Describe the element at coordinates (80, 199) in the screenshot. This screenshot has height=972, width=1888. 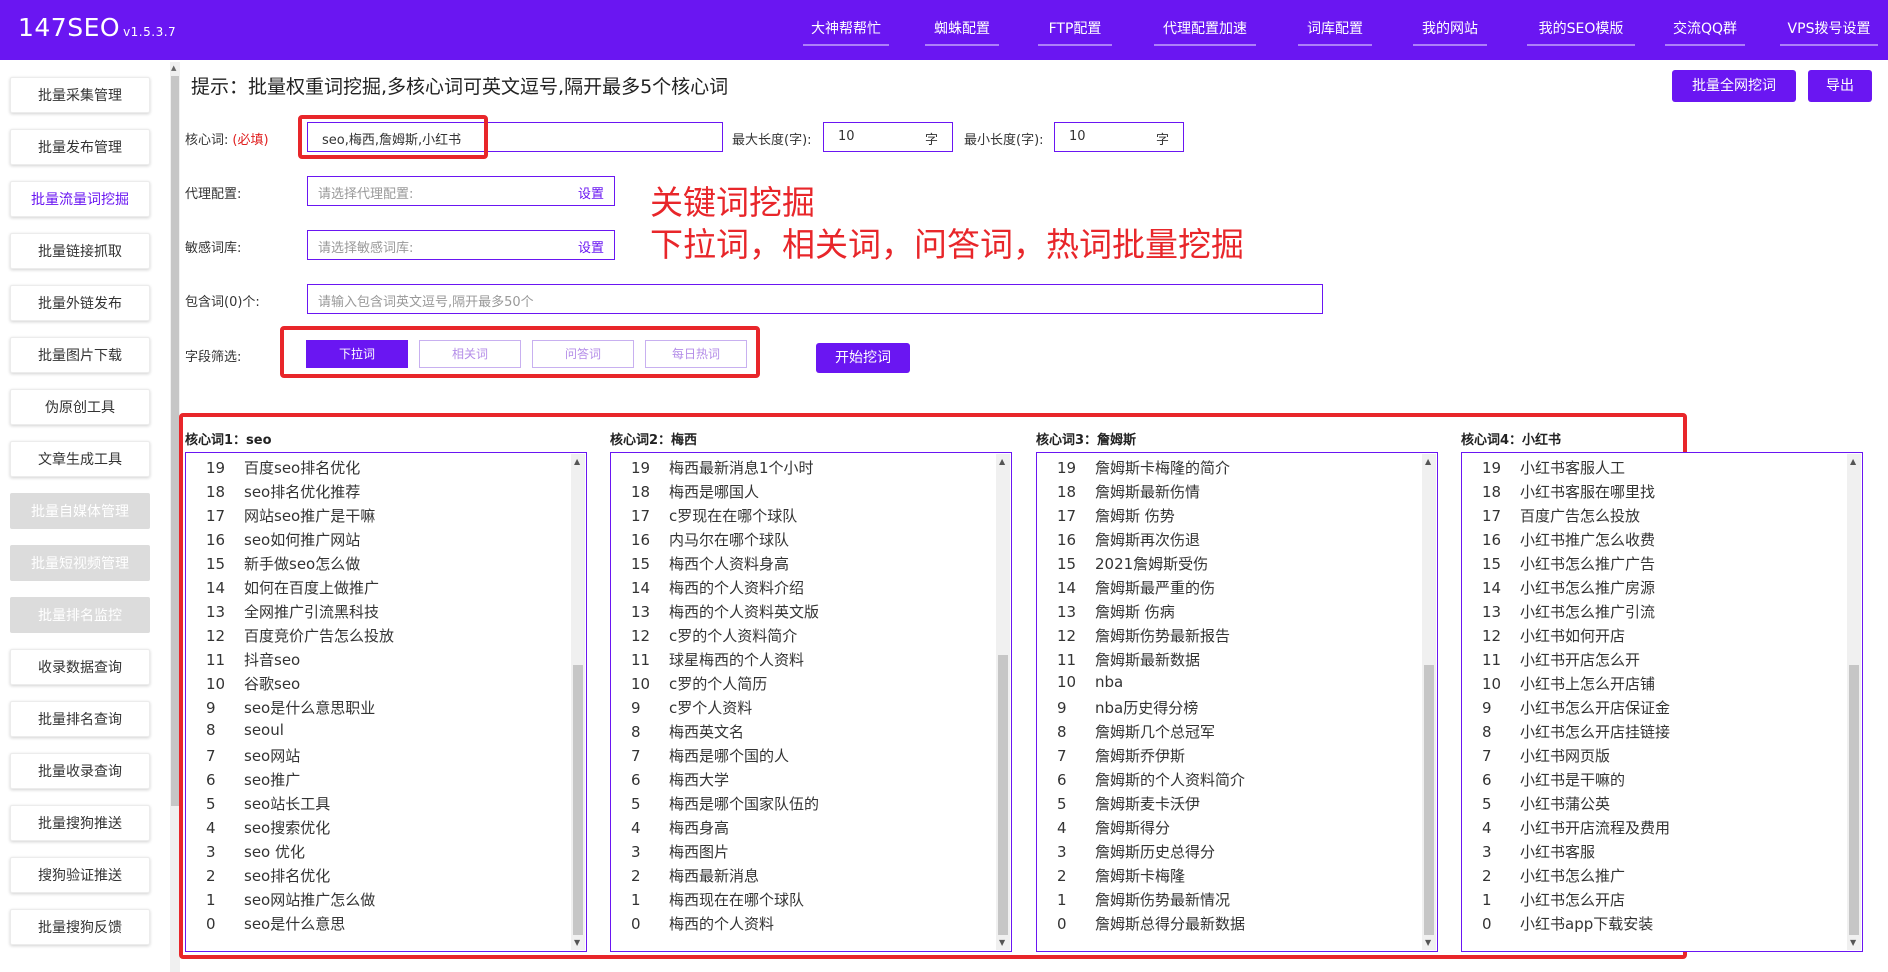
I see `sidebar-item-2: 批量流量词挖掘` at that location.